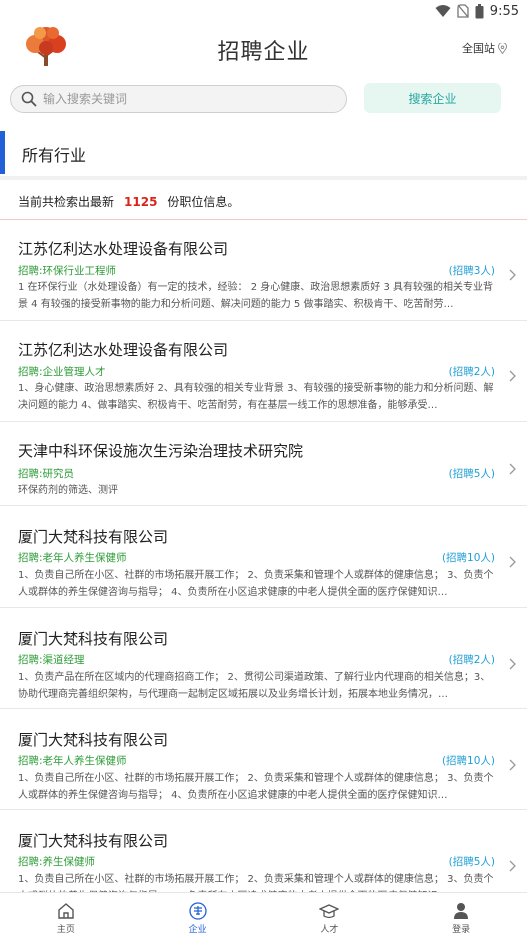 The width and height of the screenshot is (527, 938). I want to click on job-position: 招聘:环保行业工程师, so click(67, 271).